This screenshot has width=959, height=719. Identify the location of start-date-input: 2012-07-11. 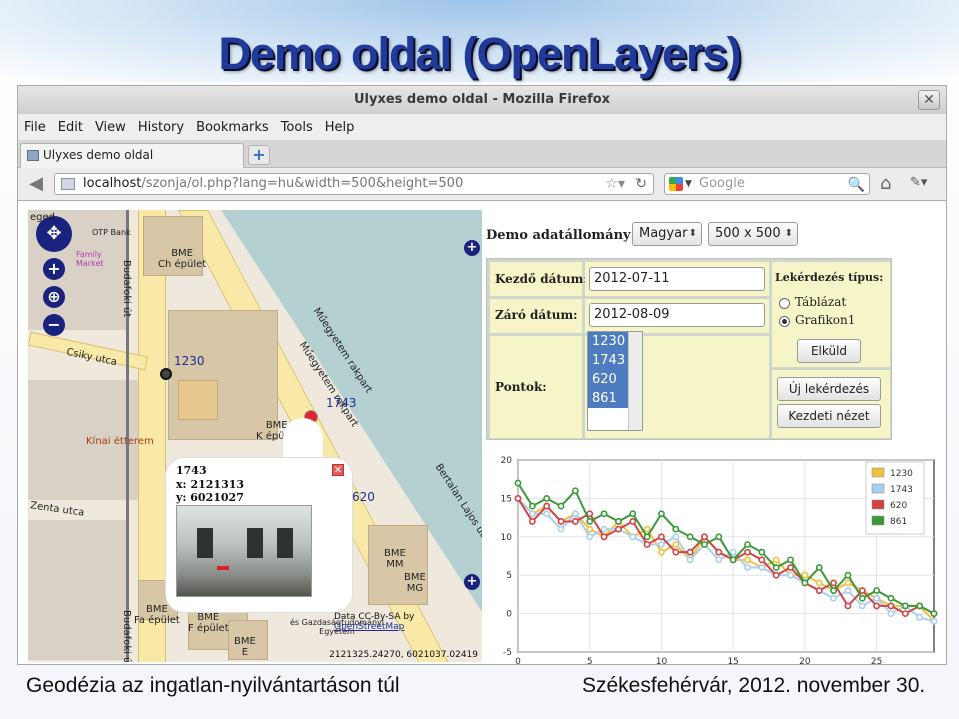
(677, 279).